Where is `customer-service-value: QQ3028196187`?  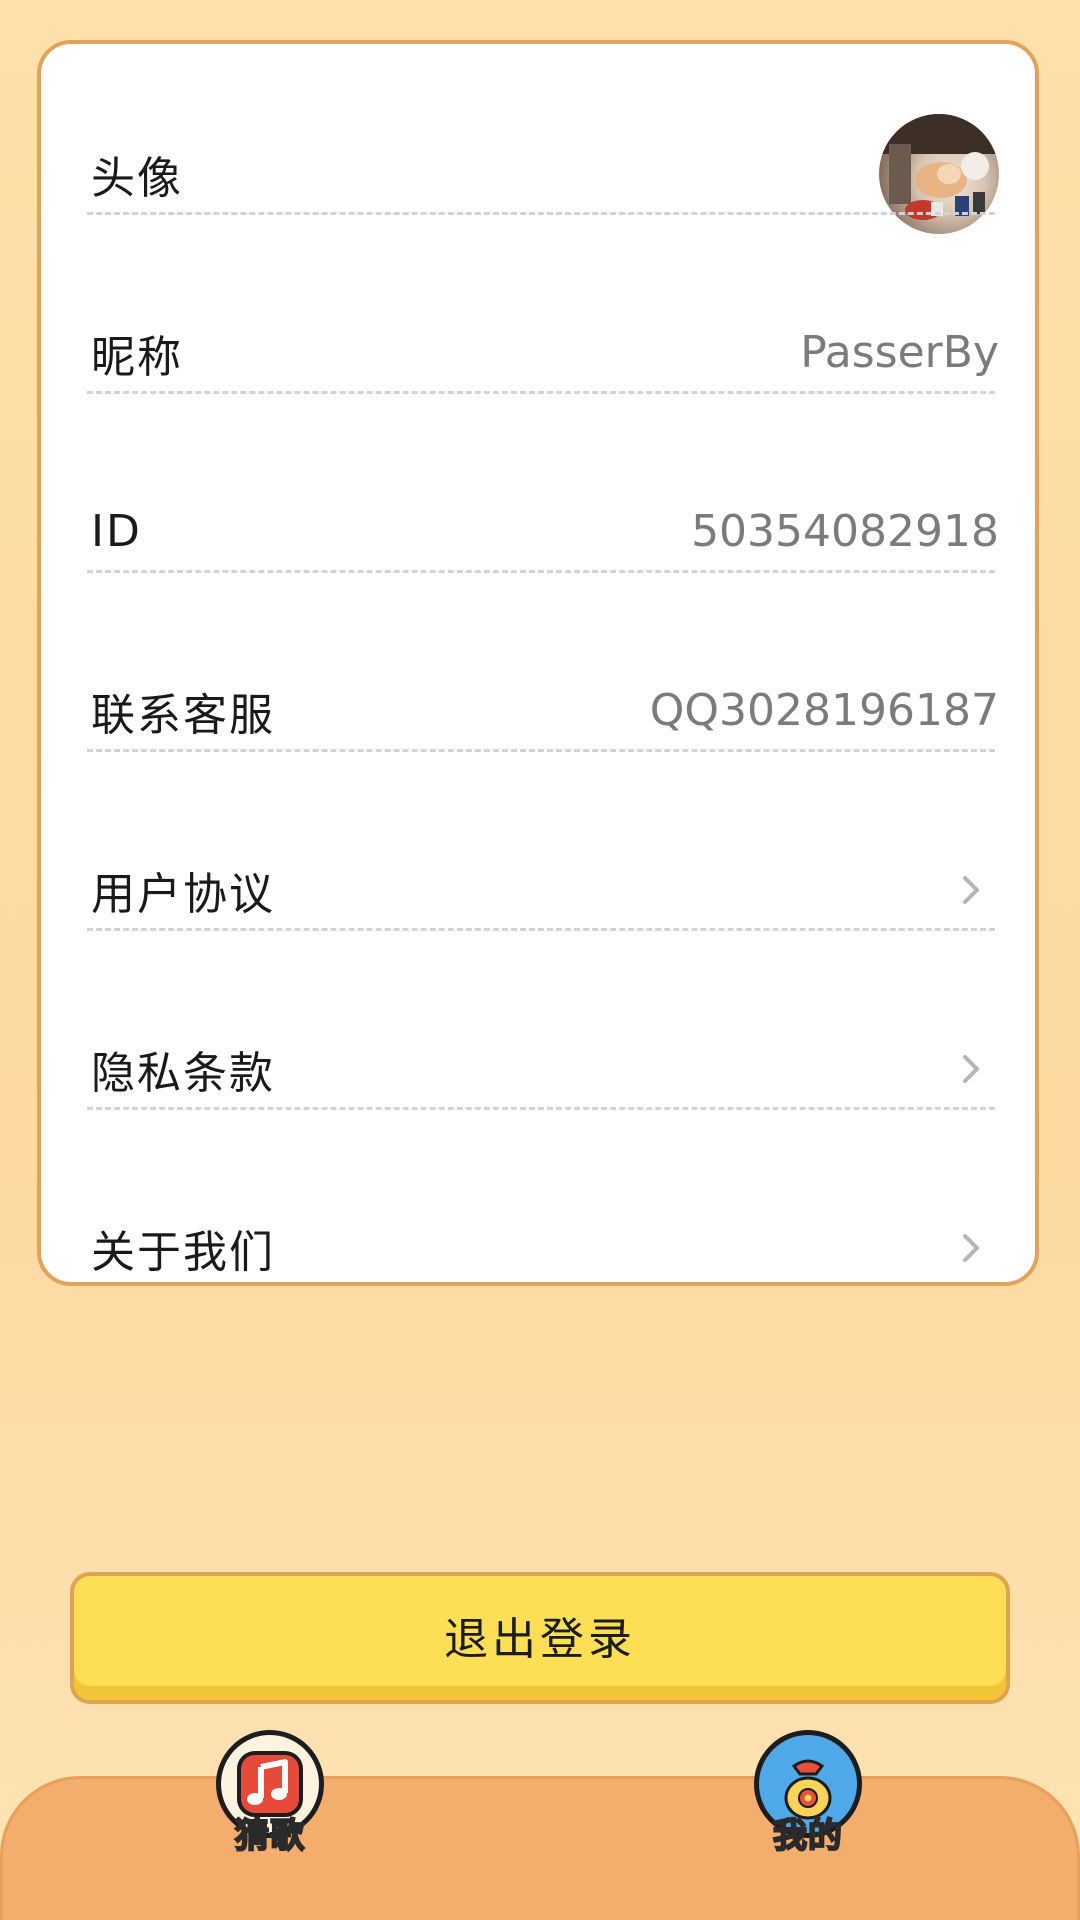 customer-service-value: QQ3028196187 is located at coordinates (824, 710).